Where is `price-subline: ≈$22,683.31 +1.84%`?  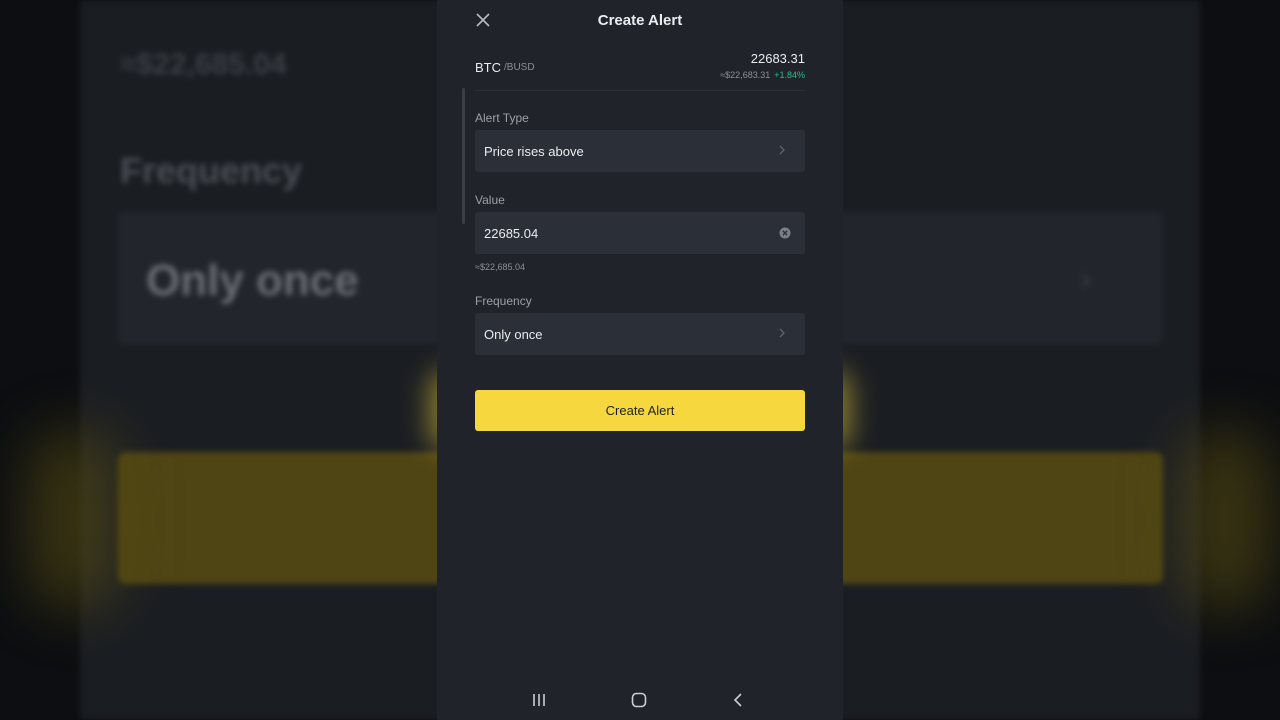 price-subline: ≈$22,683.31 +1.84% is located at coordinates (762, 75).